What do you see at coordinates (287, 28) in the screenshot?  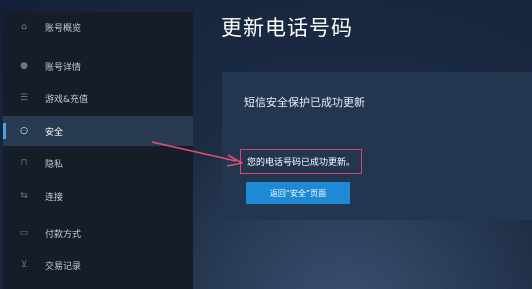 I see `page-title: 更新电话号码` at bounding box center [287, 28].